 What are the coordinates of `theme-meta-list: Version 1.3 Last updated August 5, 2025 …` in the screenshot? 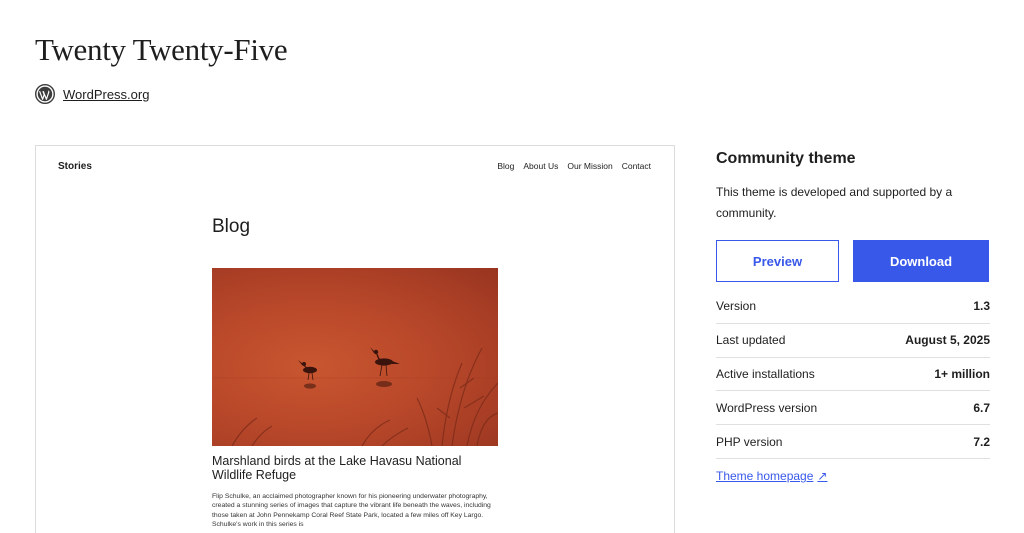 It's located at (853, 374).